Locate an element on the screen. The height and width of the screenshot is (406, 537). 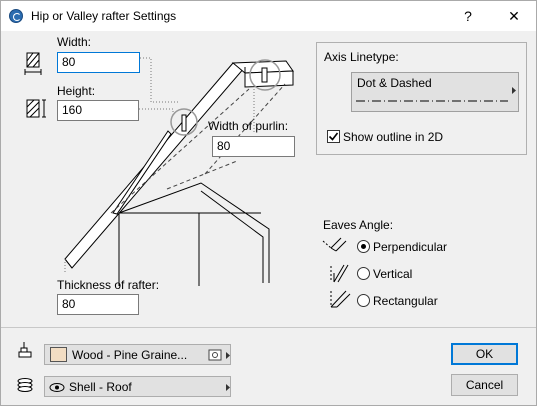
width-label: Width: is located at coordinates (74, 42).